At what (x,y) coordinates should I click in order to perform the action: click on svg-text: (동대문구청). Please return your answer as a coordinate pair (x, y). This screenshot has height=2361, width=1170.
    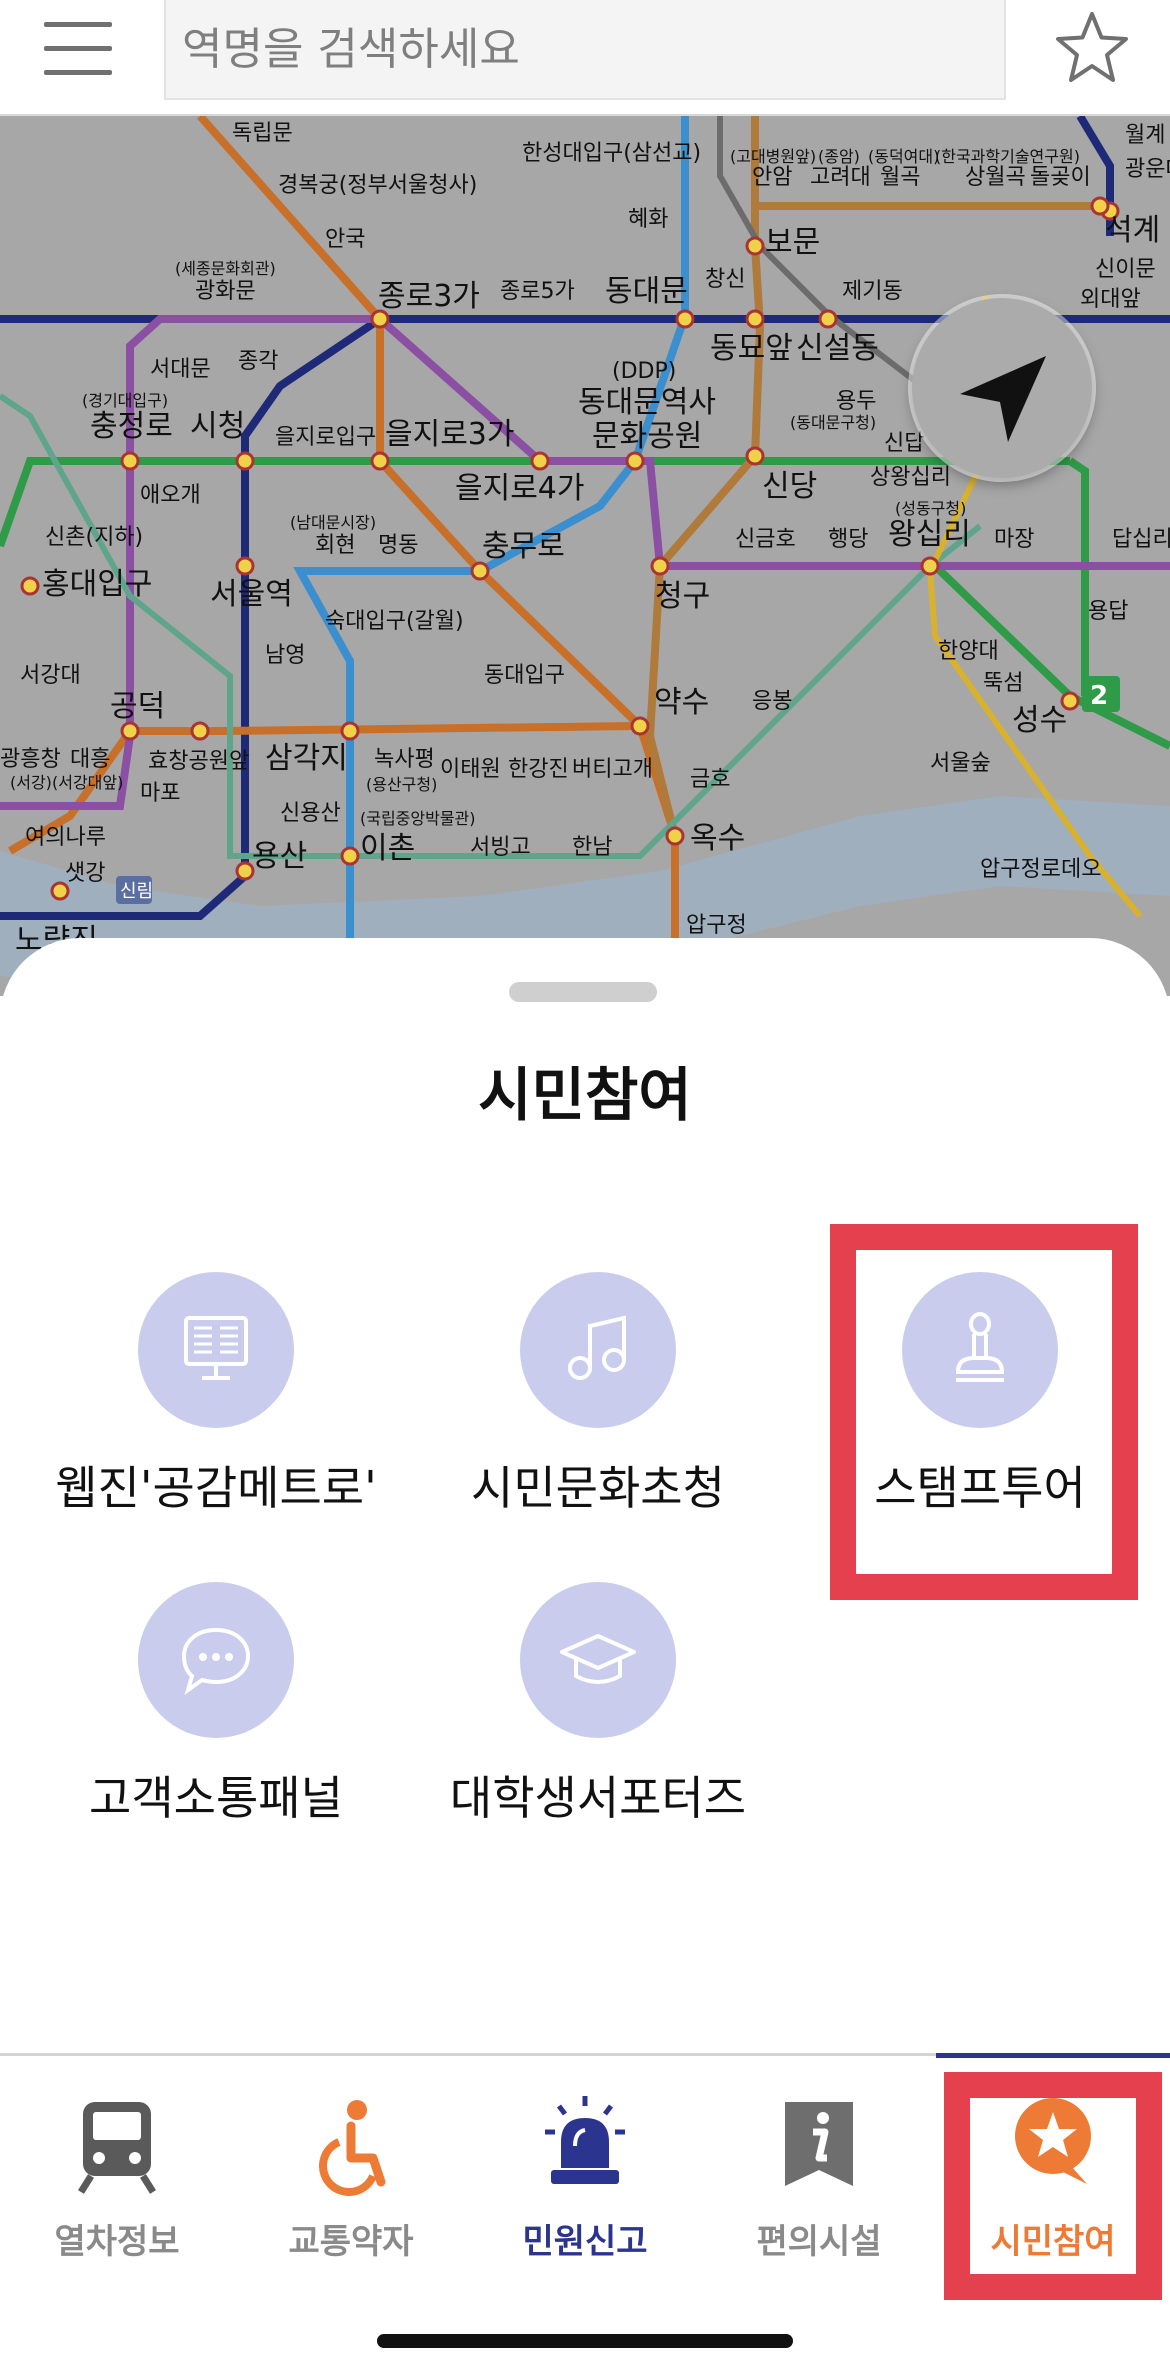
    Looking at the image, I should click on (833, 422).